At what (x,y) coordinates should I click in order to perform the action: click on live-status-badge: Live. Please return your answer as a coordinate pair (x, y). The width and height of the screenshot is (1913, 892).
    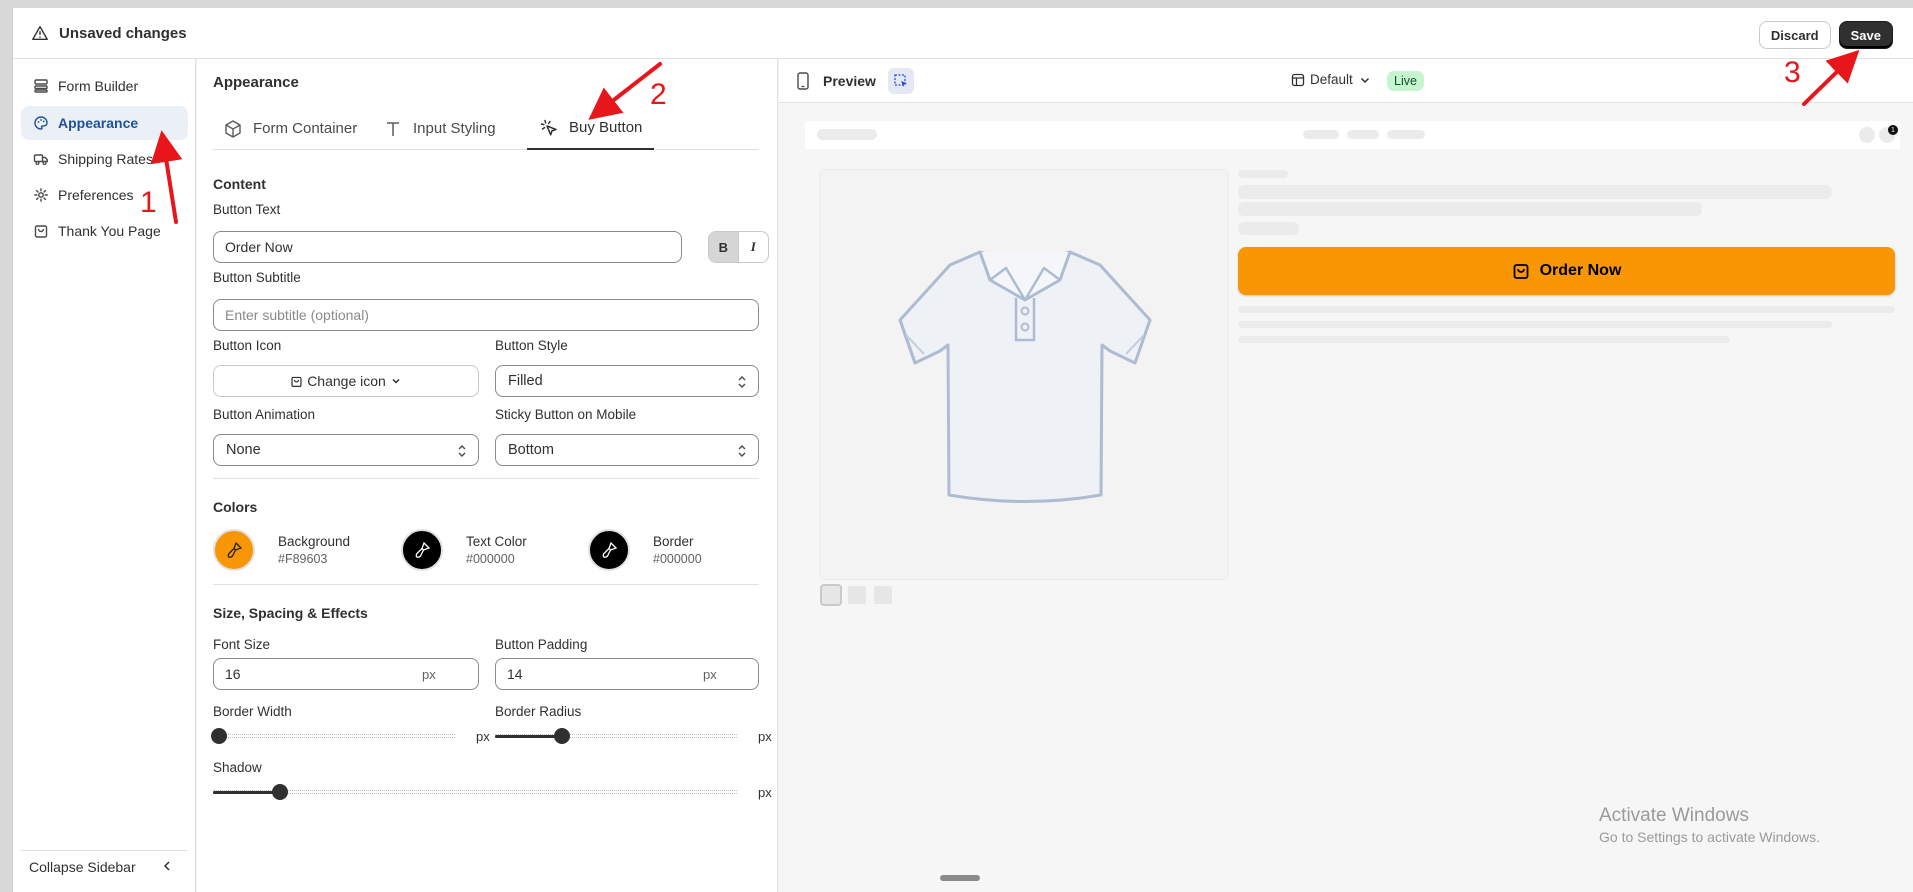
    Looking at the image, I should click on (1405, 81).